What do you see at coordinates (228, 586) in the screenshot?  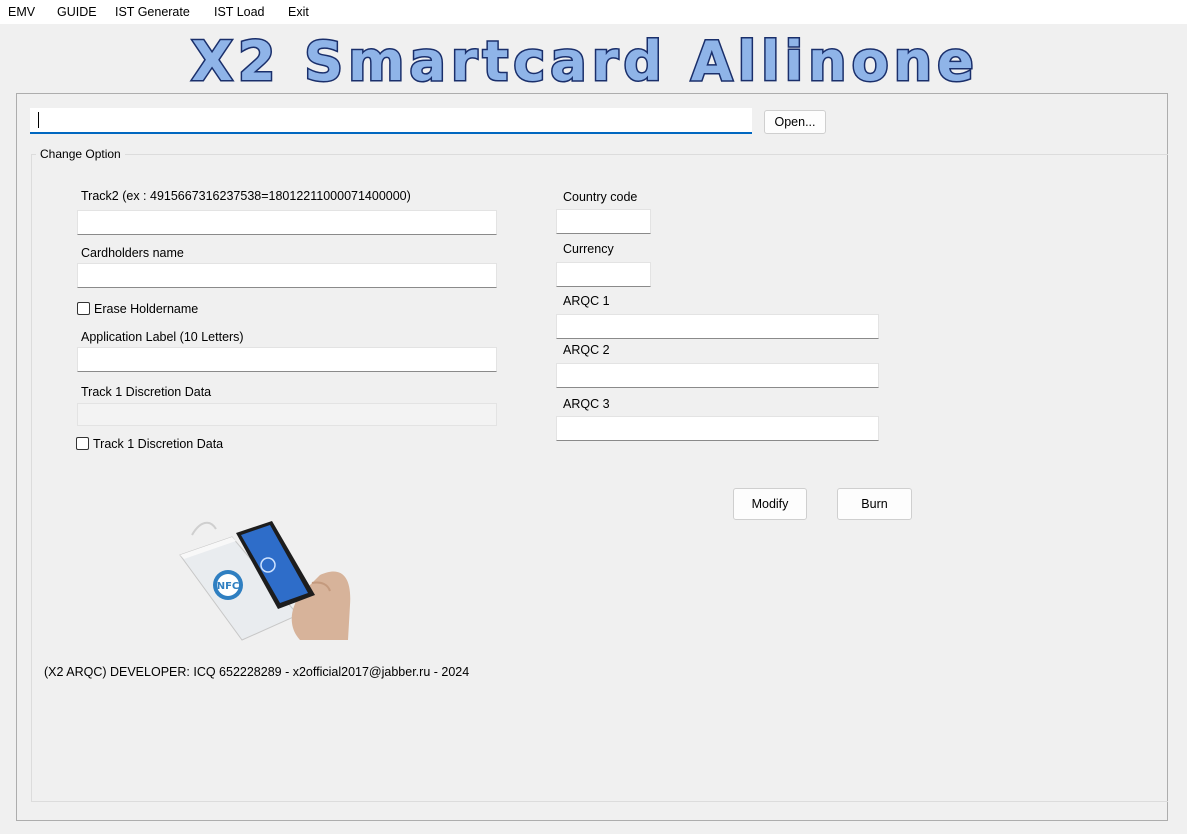 I see `svg-text: NFC` at bounding box center [228, 586].